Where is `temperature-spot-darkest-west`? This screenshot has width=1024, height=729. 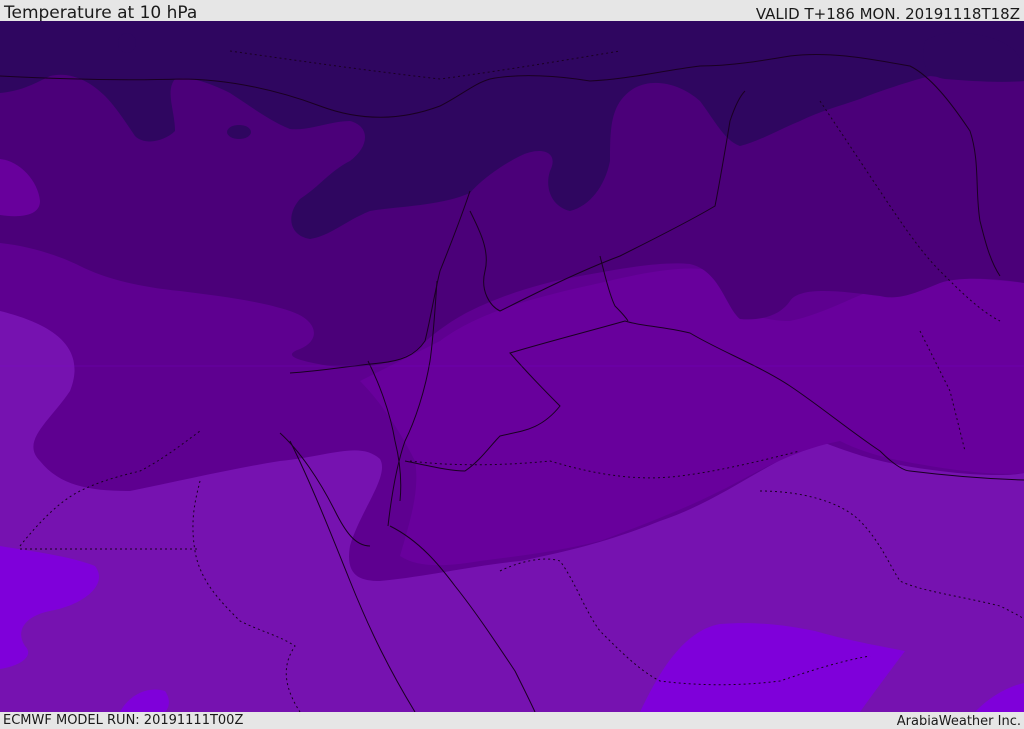 temperature-spot-darkest-west is located at coordinates (127, 43).